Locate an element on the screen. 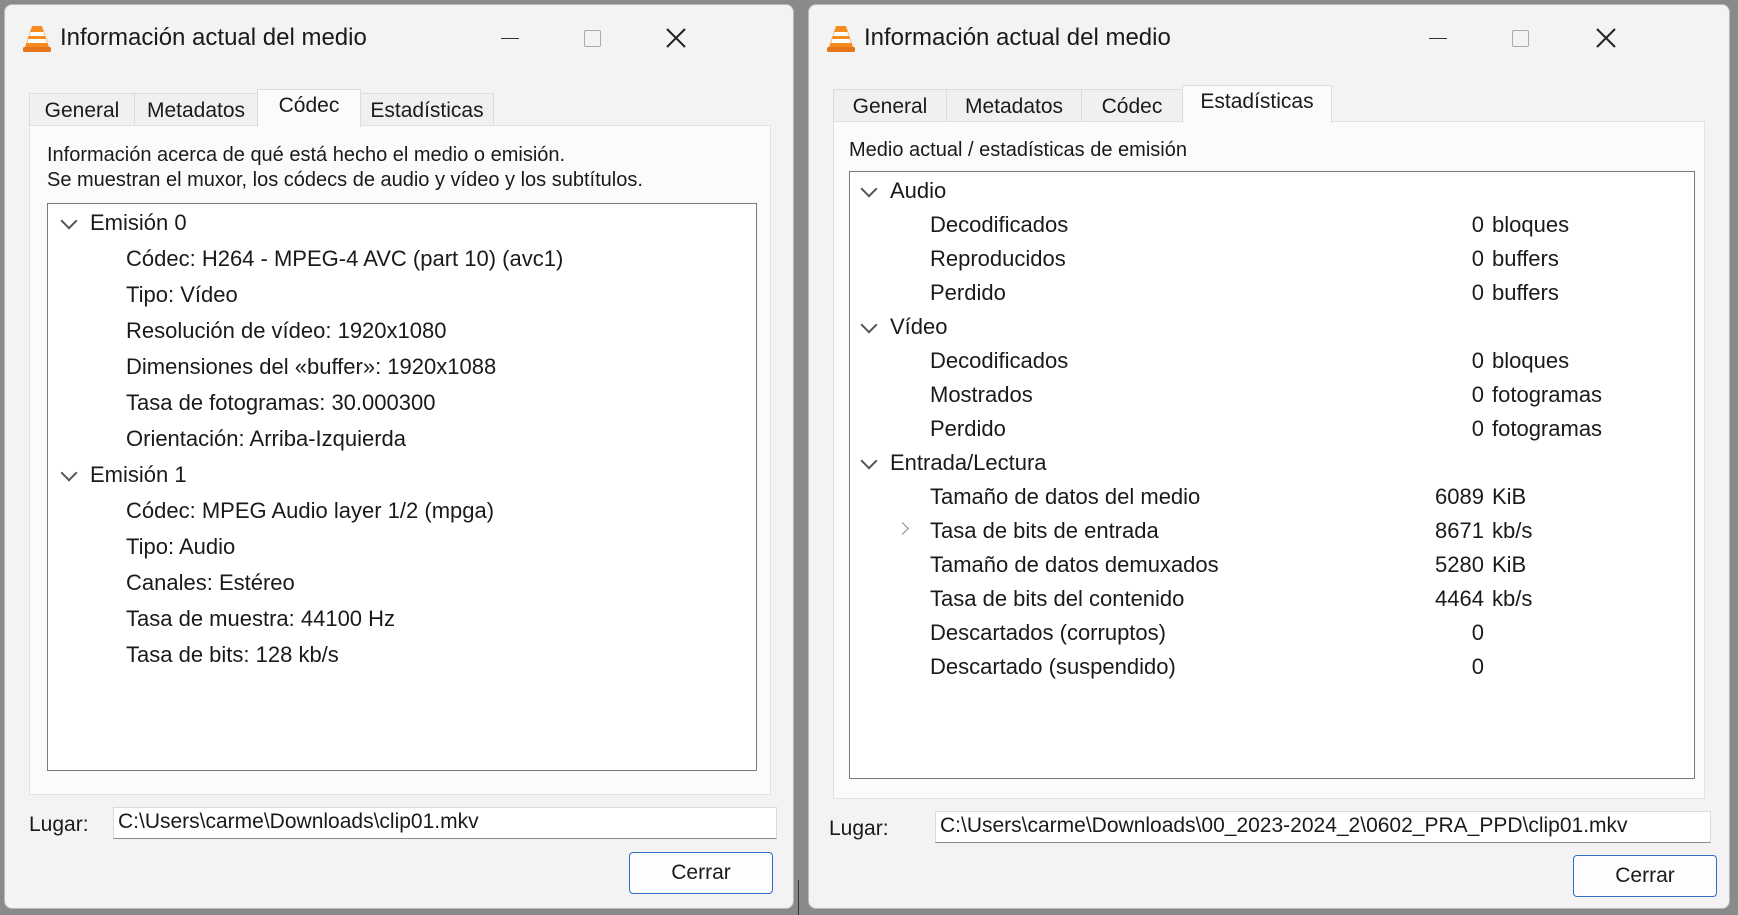 Image resolution: width=1738 pixels, height=915 pixels. stat-name: Tamaño de datos del medio is located at coordinates (1065, 497).